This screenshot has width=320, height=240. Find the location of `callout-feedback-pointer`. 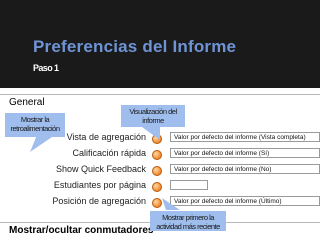

callout-feedback-pointer is located at coordinates (42, 143).